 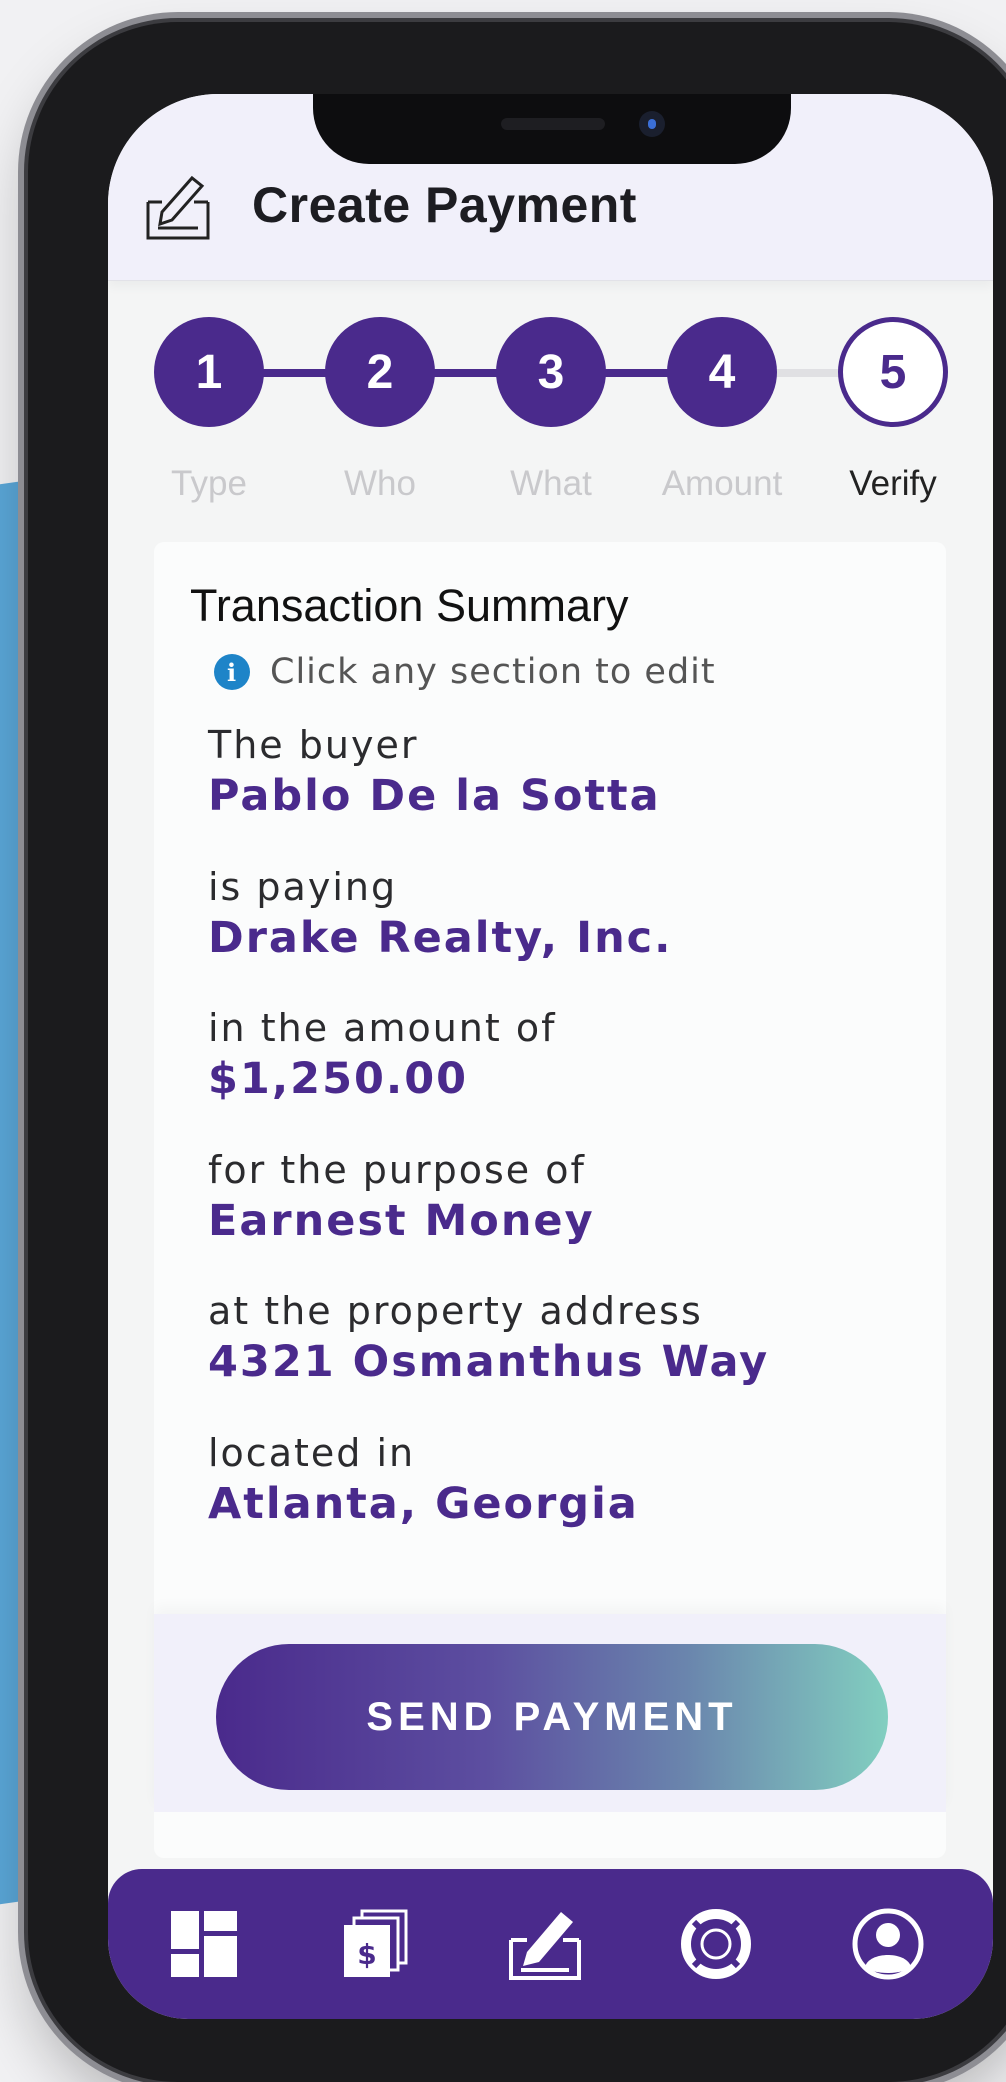 I want to click on send-payment-footer: SEND PAYMENT, so click(x=550, y=1713).